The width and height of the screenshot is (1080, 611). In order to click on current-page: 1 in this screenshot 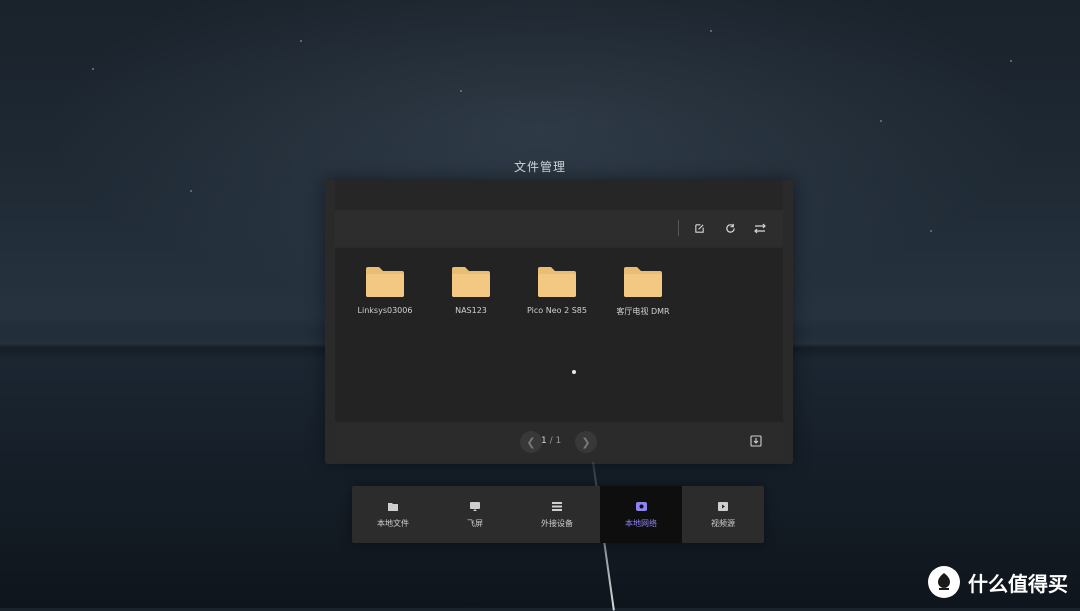, I will do `click(544, 441)`.